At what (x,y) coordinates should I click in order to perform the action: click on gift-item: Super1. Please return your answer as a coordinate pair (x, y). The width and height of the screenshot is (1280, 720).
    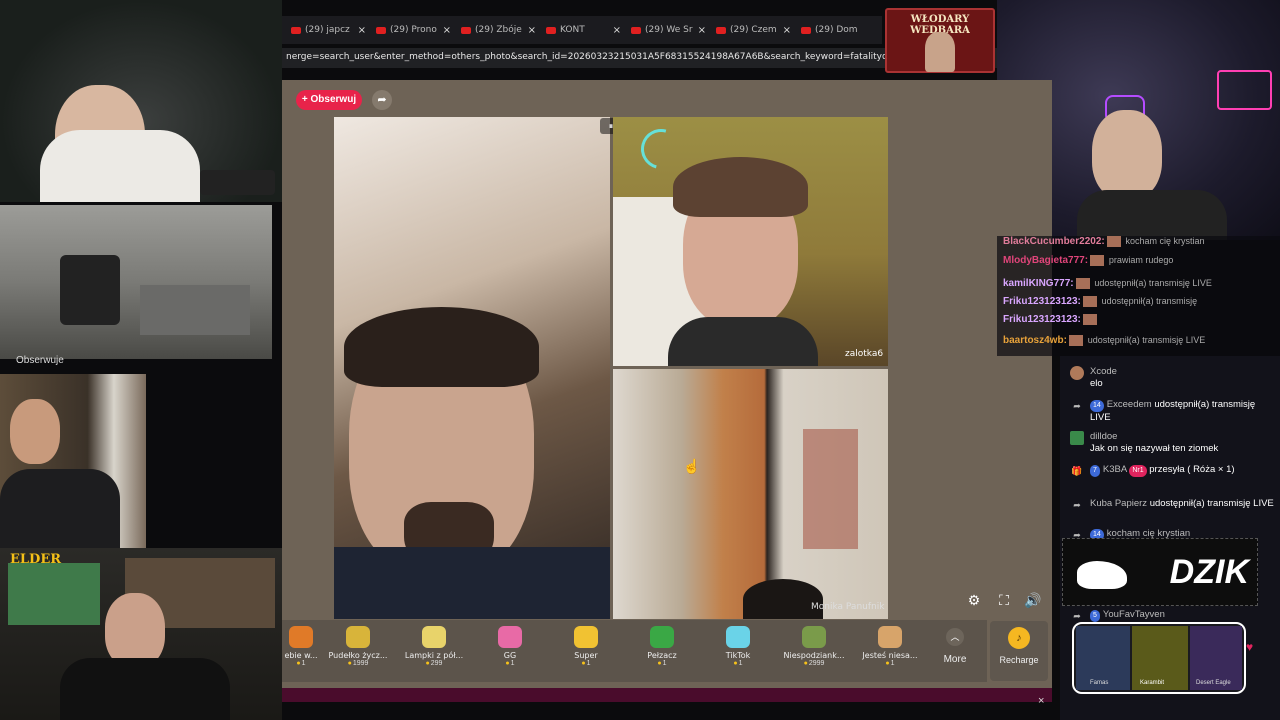
    Looking at the image, I should click on (586, 643).